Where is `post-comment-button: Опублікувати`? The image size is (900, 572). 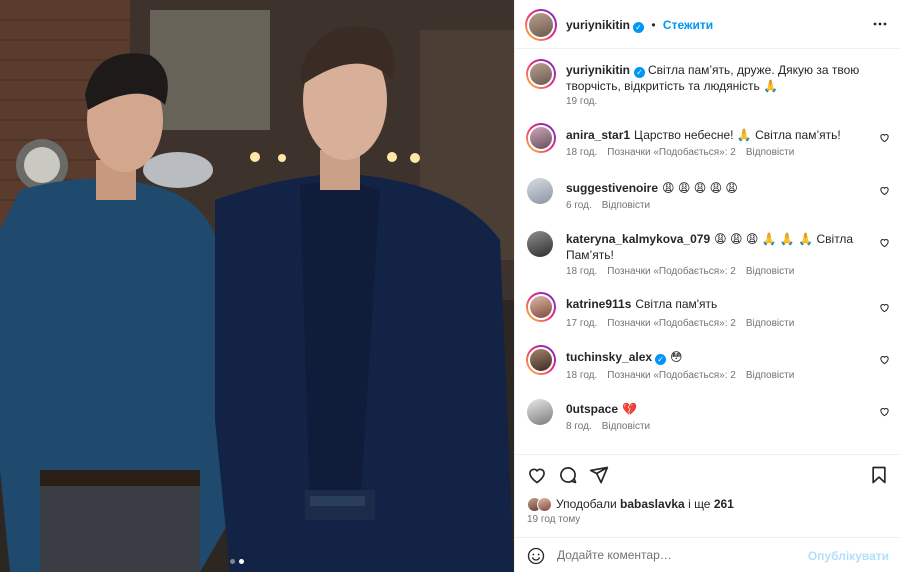 post-comment-button: Опублікувати is located at coordinates (848, 556).